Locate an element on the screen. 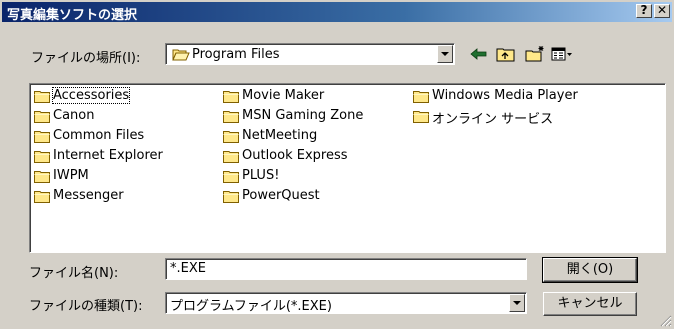 The height and width of the screenshot is (329, 674). filetype-dropdown-button is located at coordinates (517, 303).